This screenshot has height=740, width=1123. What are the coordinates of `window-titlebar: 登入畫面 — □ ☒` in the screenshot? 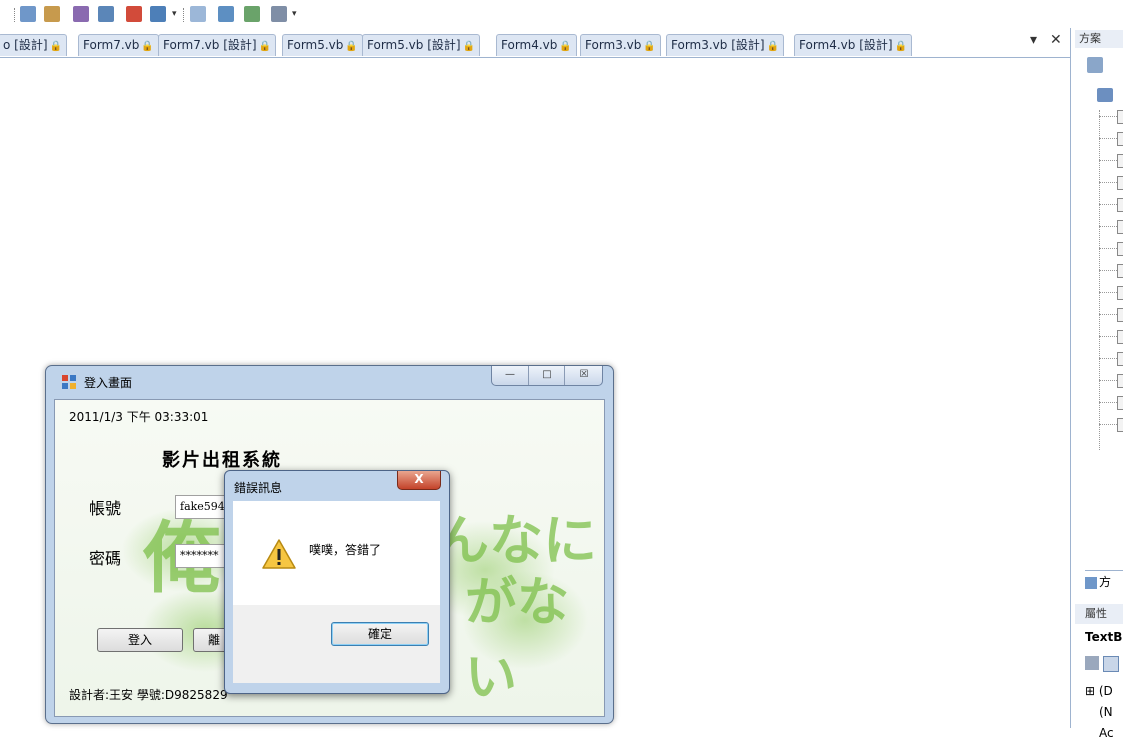 It's located at (329, 382).